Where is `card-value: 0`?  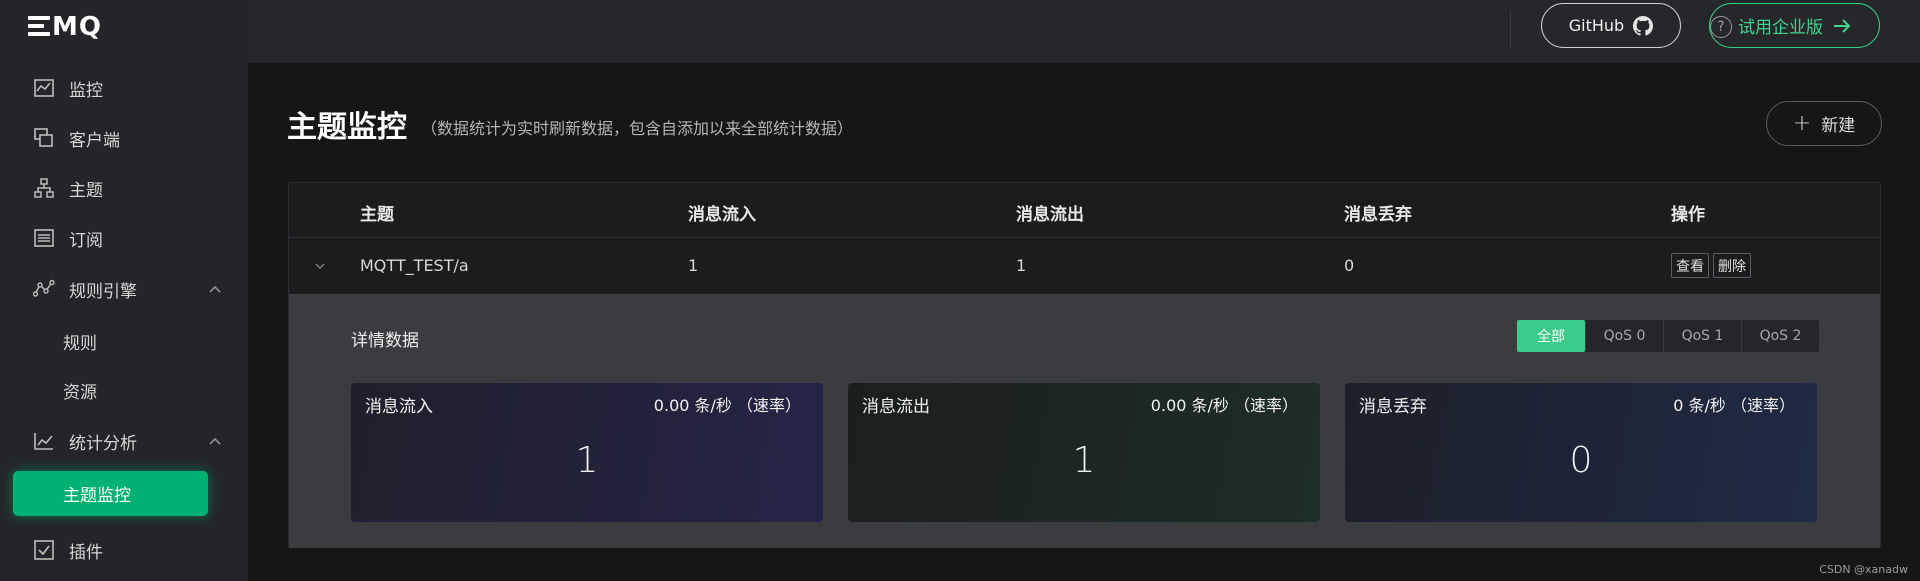
card-value: 0 is located at coordinates (1581, 460).